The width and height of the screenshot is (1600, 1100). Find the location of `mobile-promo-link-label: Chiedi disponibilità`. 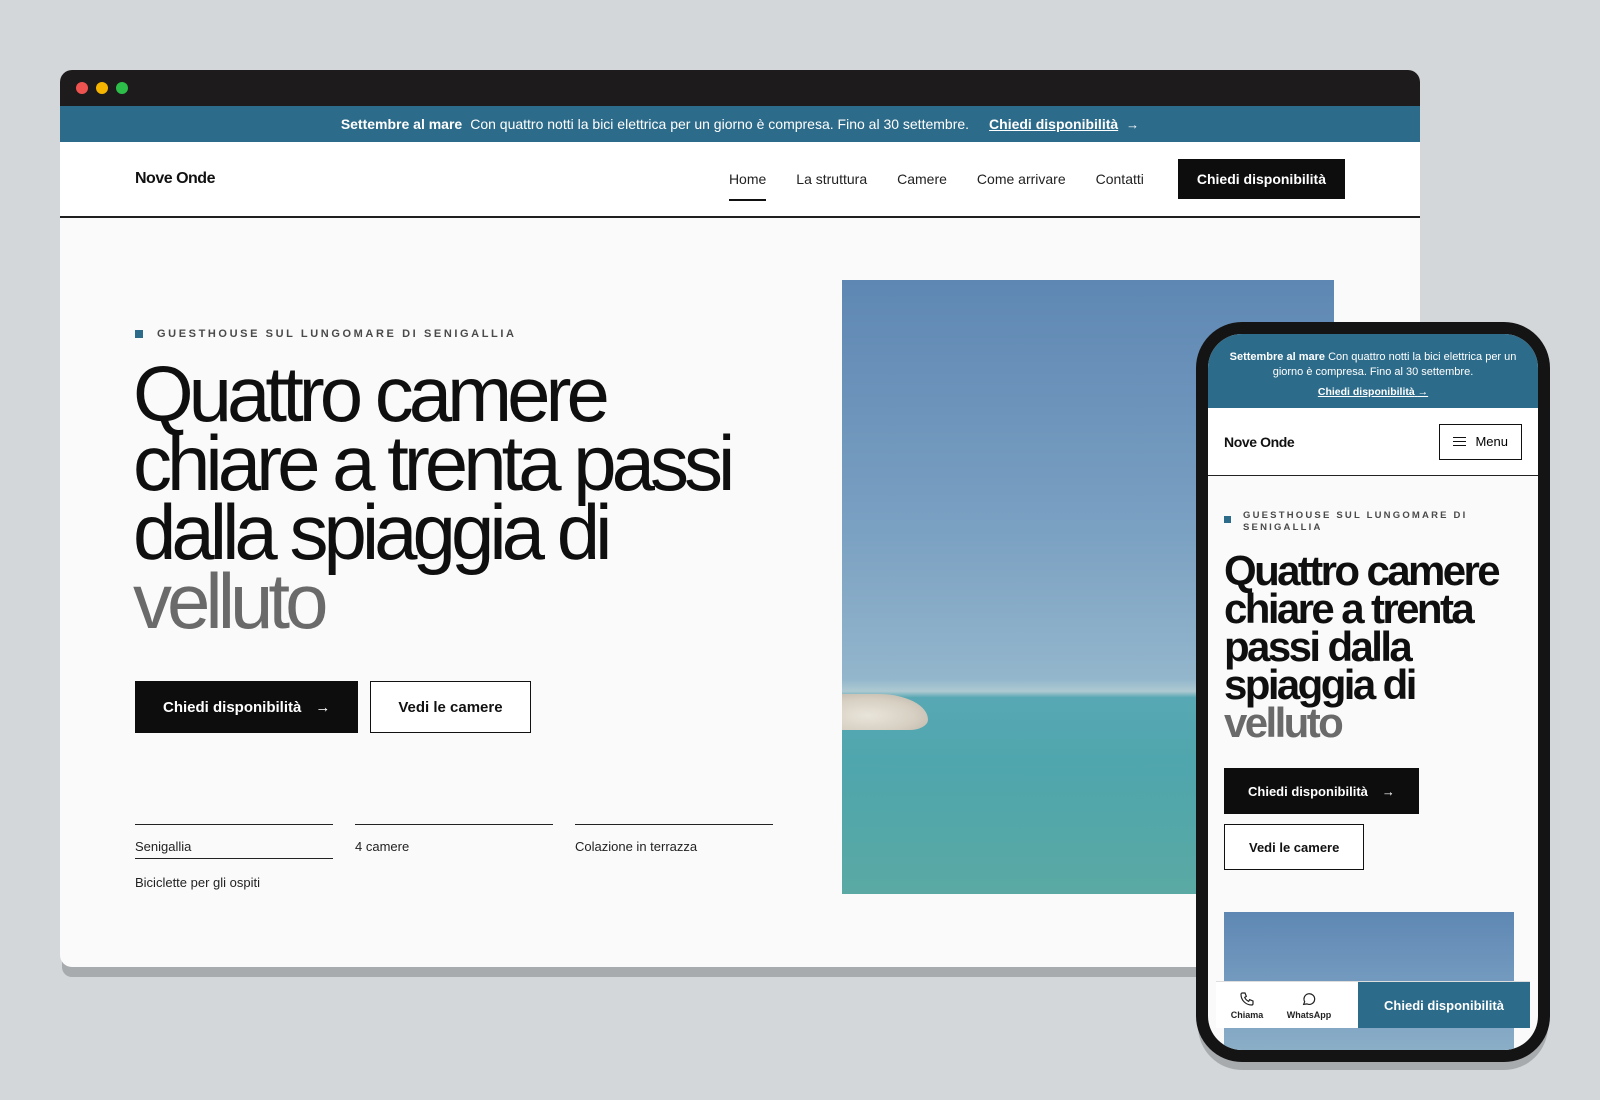

mobile-promo-link-label: Chiedi disponibilità is located at coordinates (1366, 392).